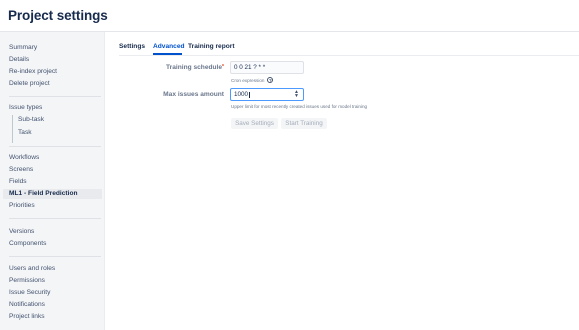  I want to click on max-issues-value: 1000, so click(241, 94).